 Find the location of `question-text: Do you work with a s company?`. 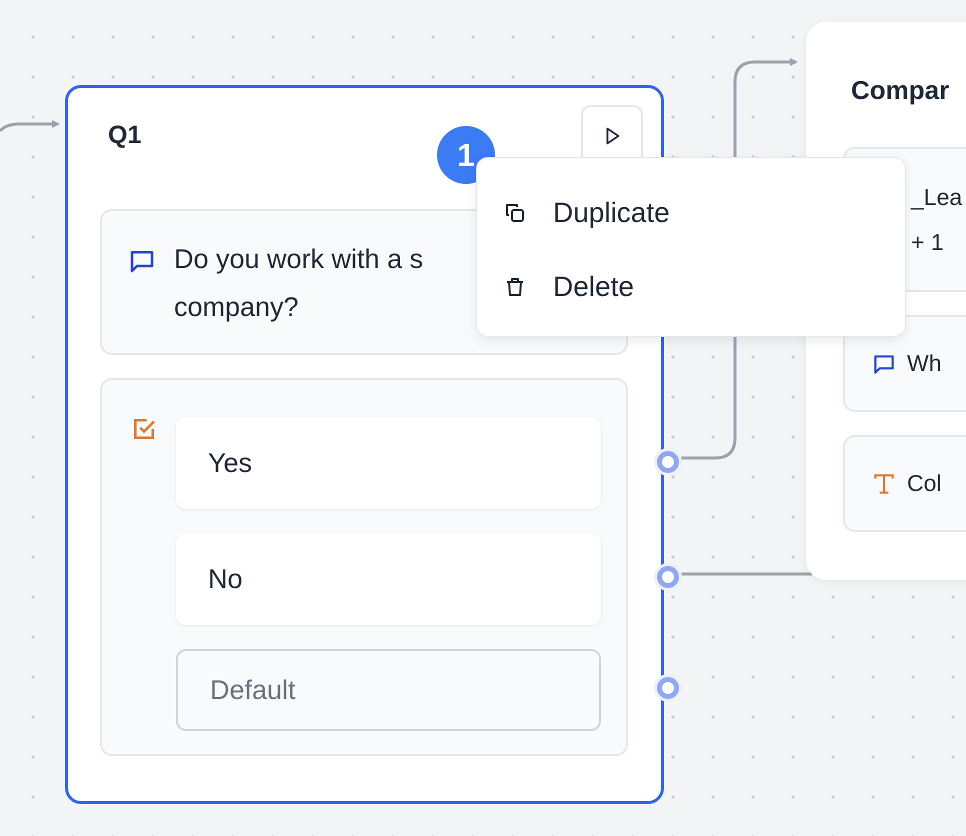

question-text: Do you work with a s company? is located at coordinates (299, 283).